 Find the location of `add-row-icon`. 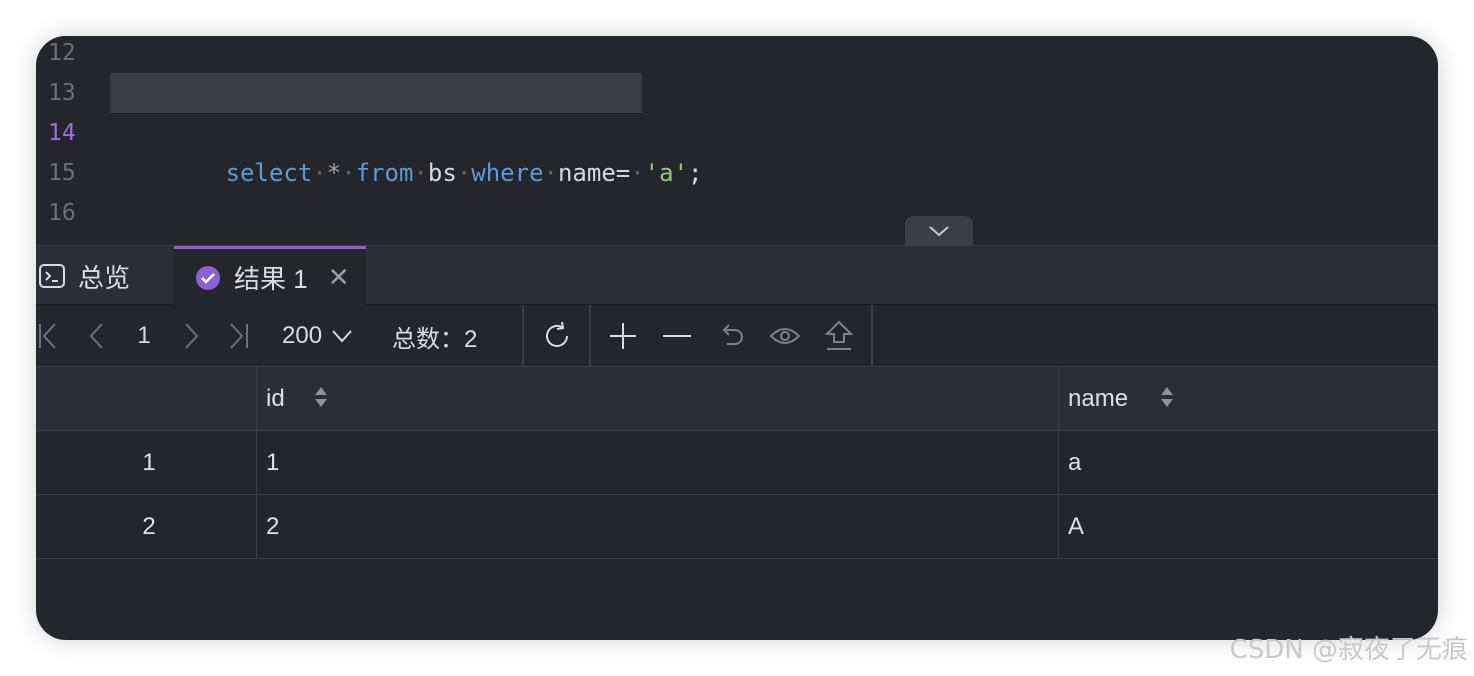

add-row-icon is located at coordinates (623, 336).